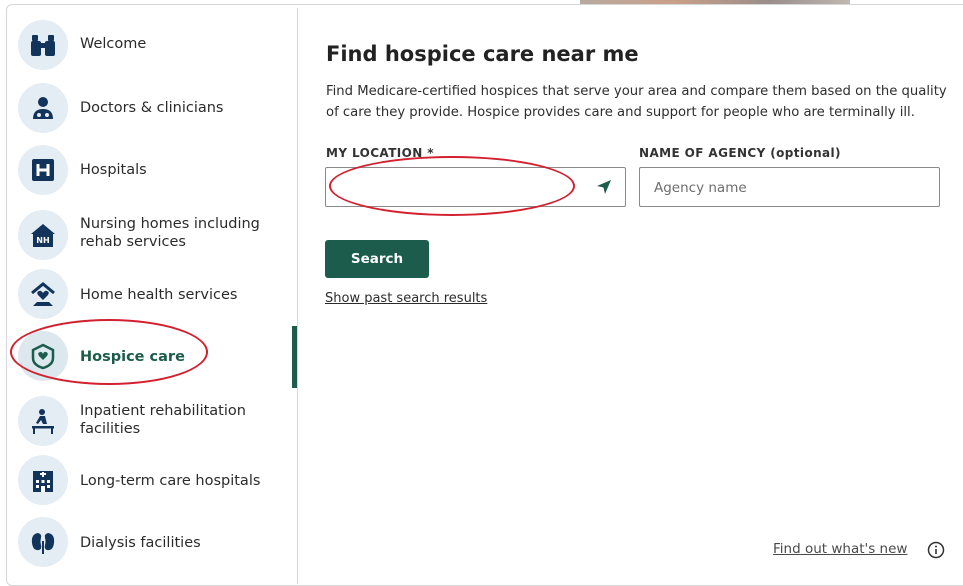 The image size is (963, 586). I want to click on agency-field, so click(789, 187).